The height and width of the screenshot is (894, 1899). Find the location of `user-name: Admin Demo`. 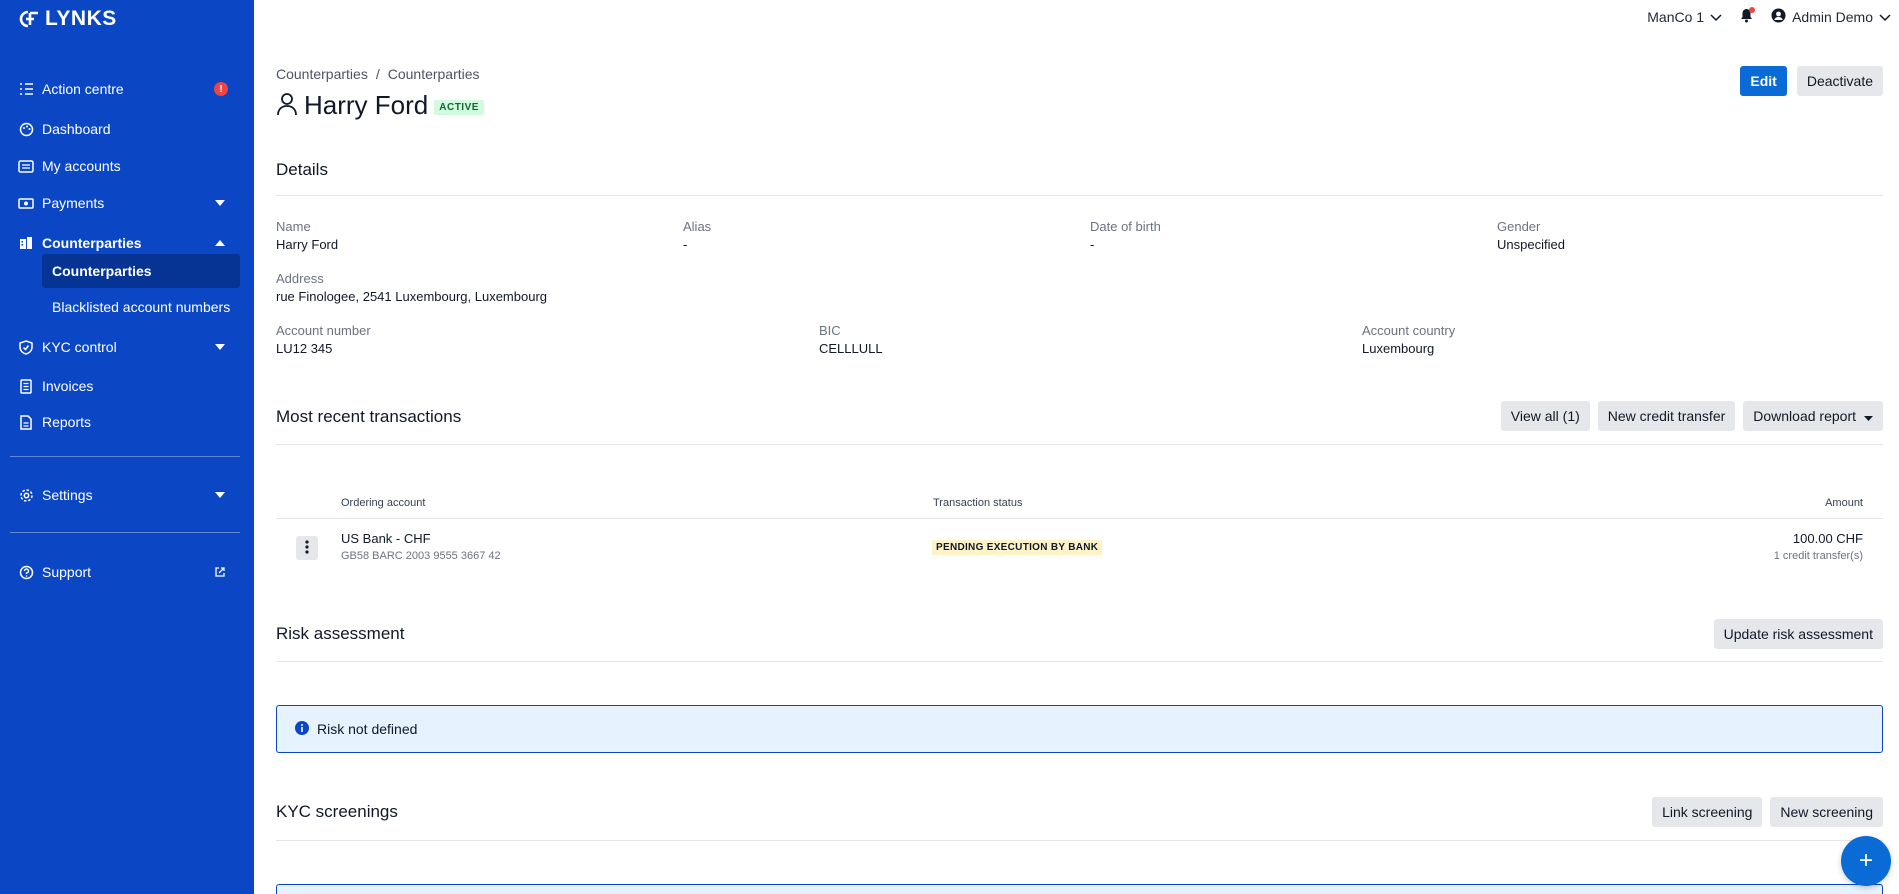

user-name: Admin Demo is located at coordinates (1832, 17).